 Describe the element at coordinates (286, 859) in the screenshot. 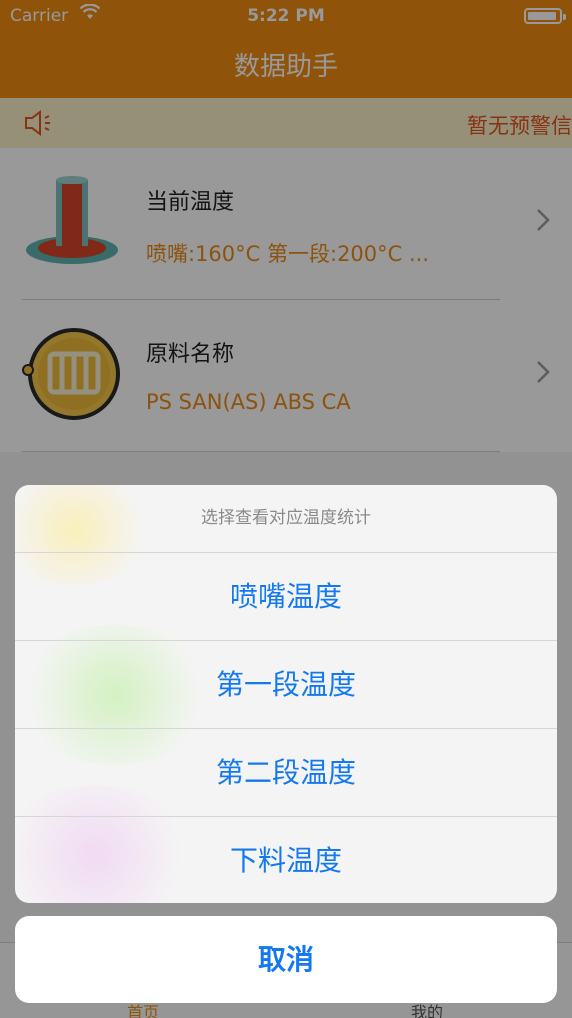

I see `option-feed-temp: 下料温度` at that location.